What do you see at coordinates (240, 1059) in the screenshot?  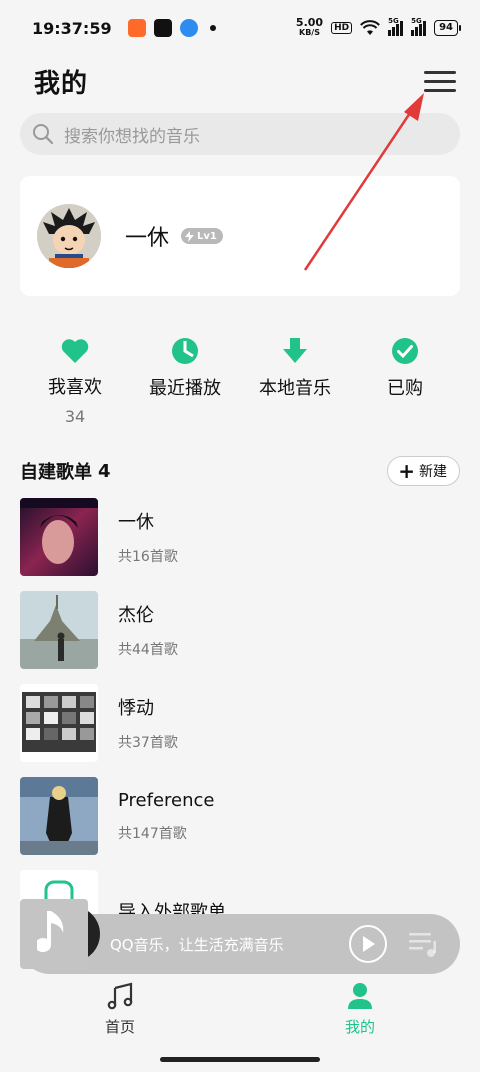 I see `home-indicator` at bounding box center [240, 1059].